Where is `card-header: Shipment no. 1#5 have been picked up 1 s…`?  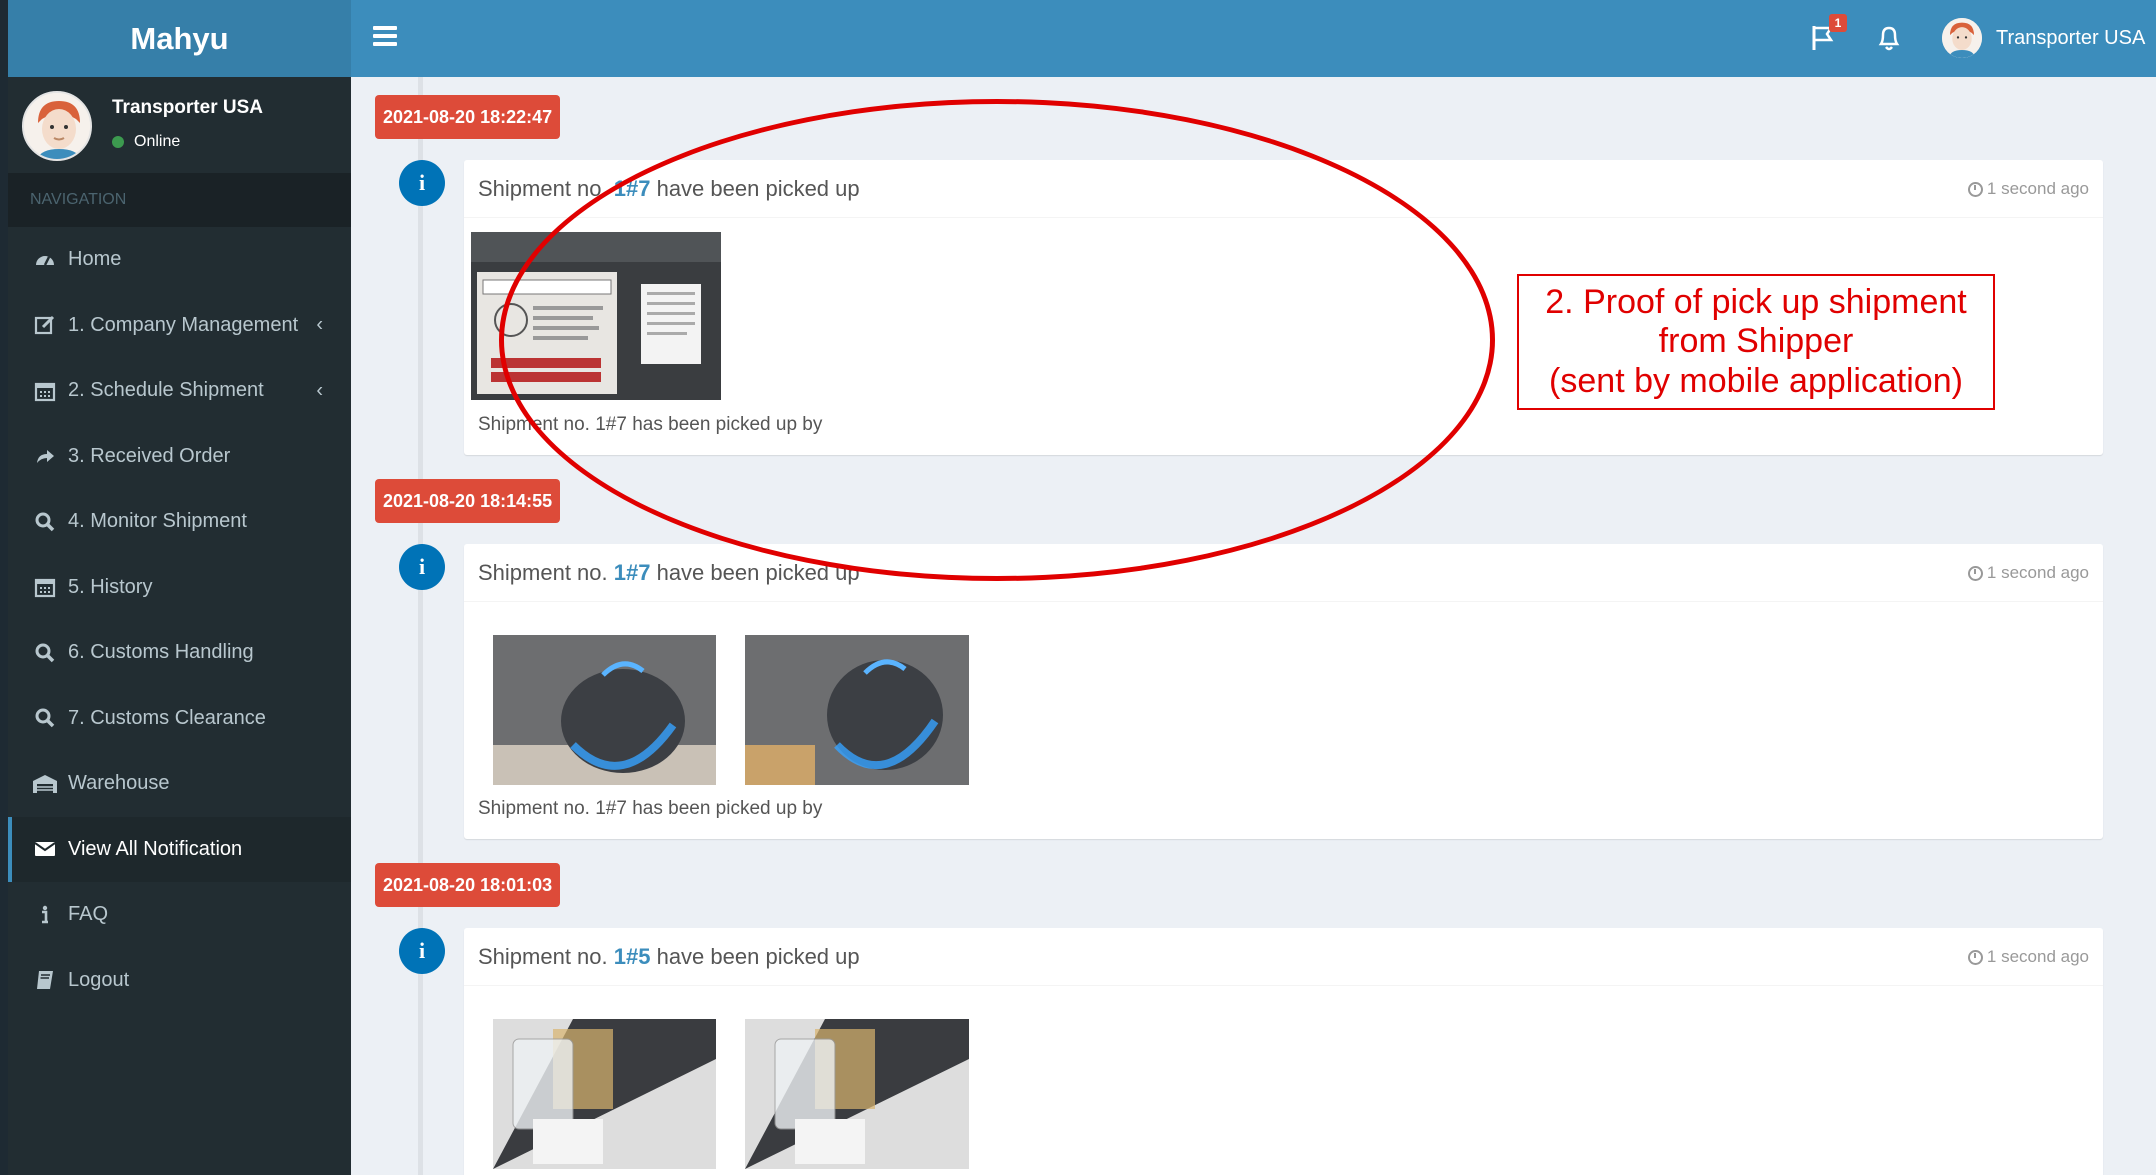
card-header: Shipment no. 1#5 have been picked up 1 s… is located at coordinates (1283, 957).